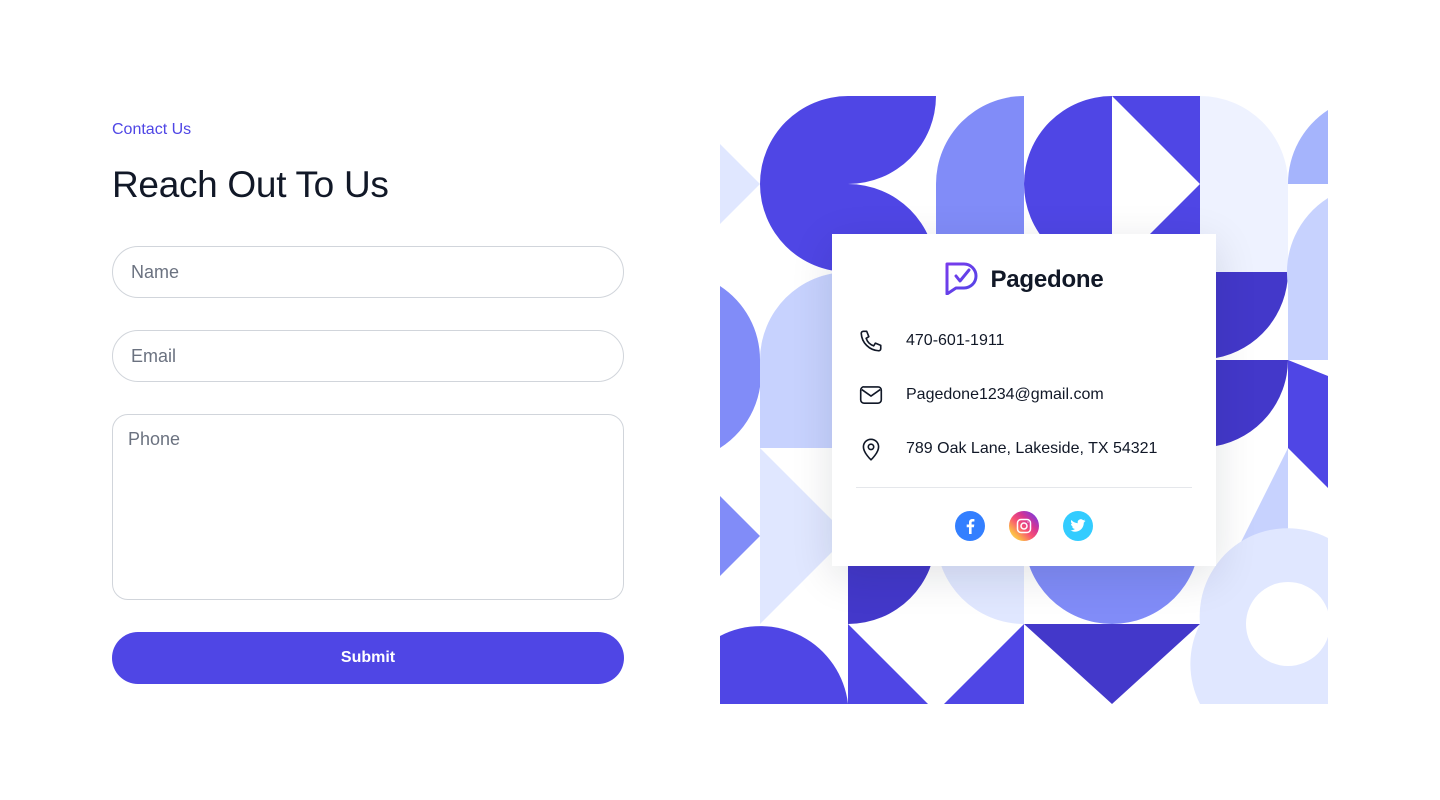 This screenshot has width=1440, height=800. I want to click on phone-row: 470-601-1911, so click(1024, 341).